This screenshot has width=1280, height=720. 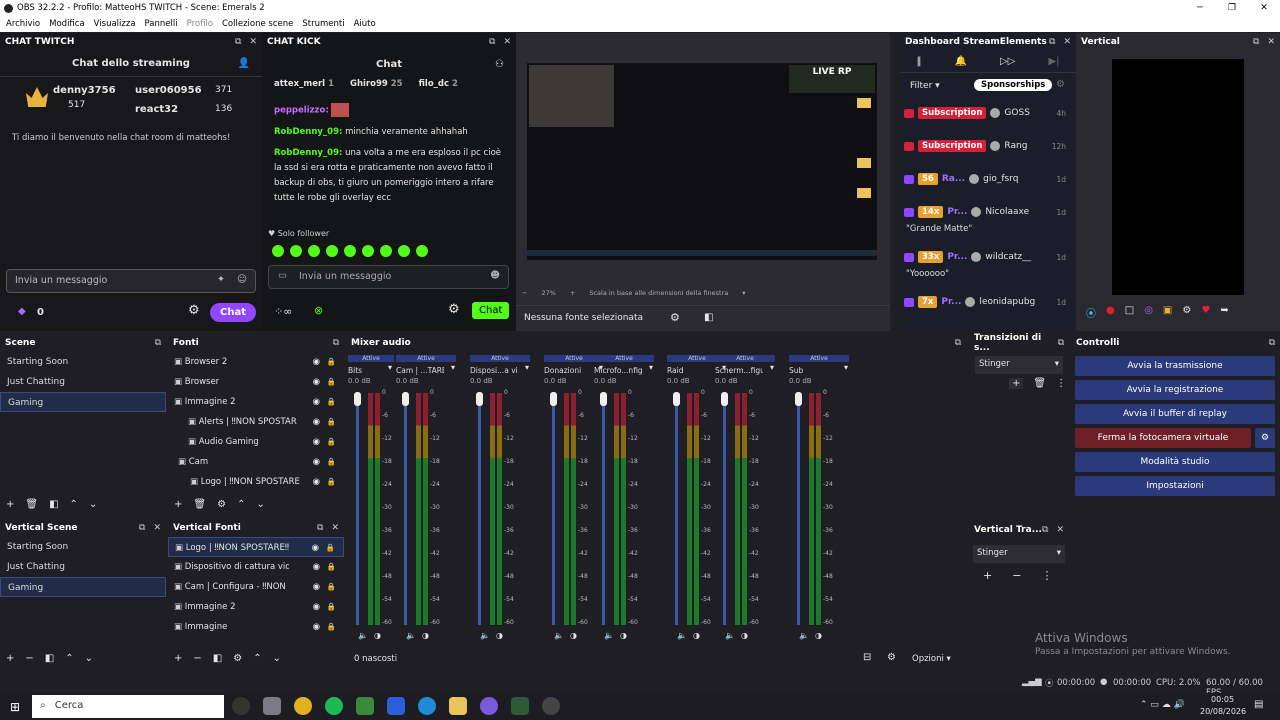 What do you see at coordinates (22, 311) in the screenshot?
I see `points-icon: ◆` at bounding box center [22, 311].